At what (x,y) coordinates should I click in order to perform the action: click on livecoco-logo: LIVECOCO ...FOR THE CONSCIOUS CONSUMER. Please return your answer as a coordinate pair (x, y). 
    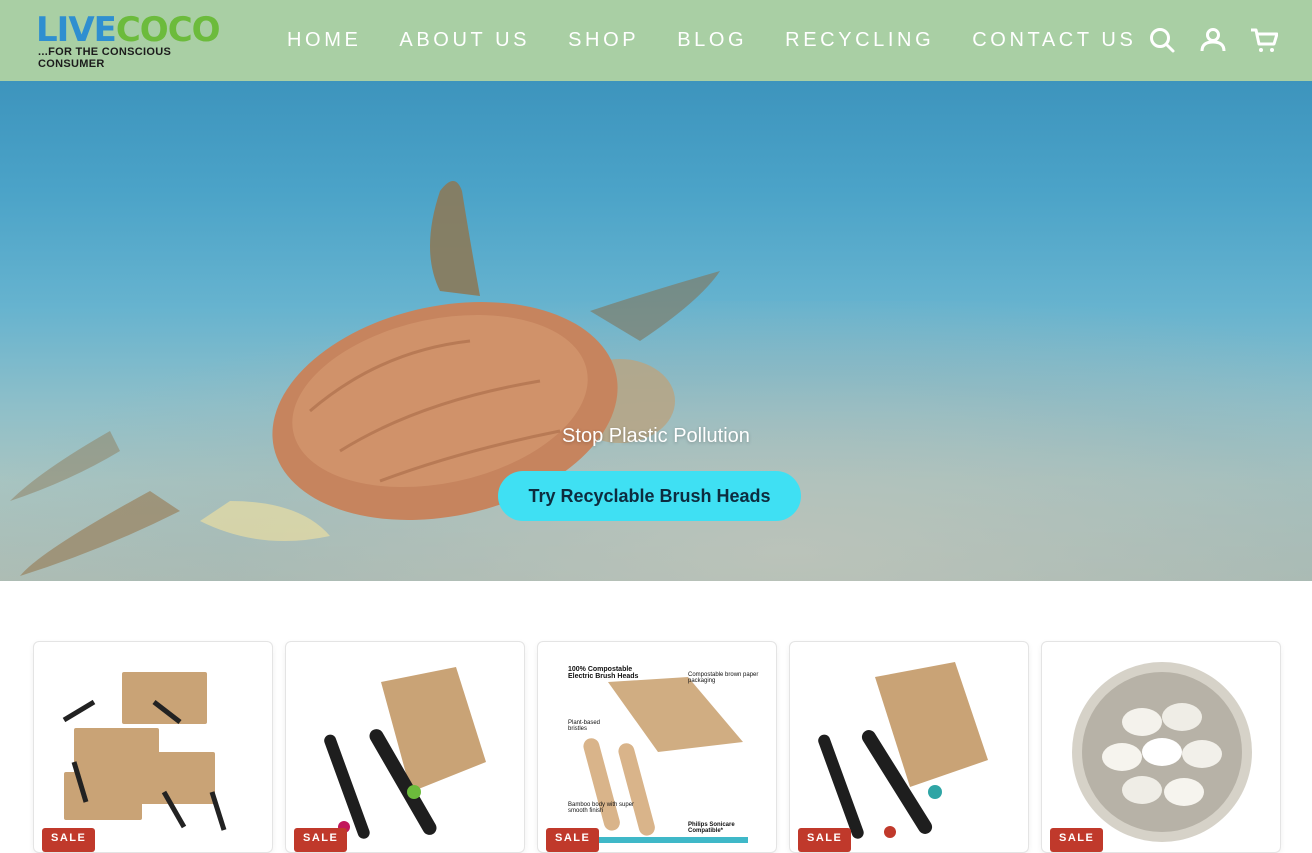
    Looking at the image, I should click on (138, 40).